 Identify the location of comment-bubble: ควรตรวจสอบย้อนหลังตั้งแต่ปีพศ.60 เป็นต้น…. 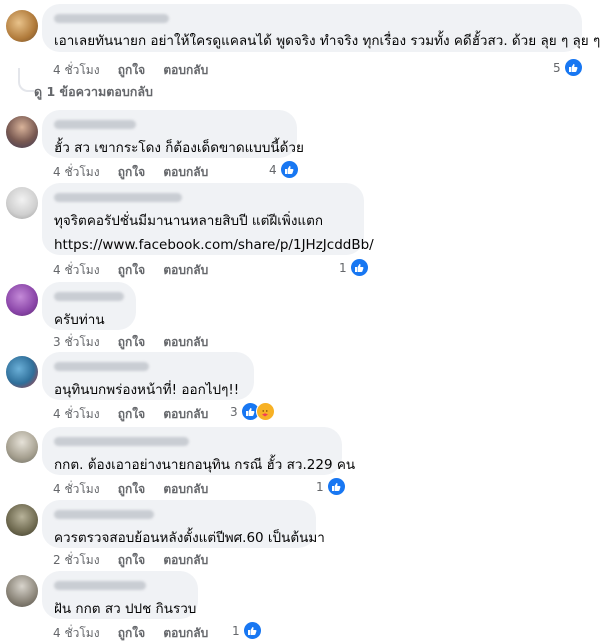
(183, 524).